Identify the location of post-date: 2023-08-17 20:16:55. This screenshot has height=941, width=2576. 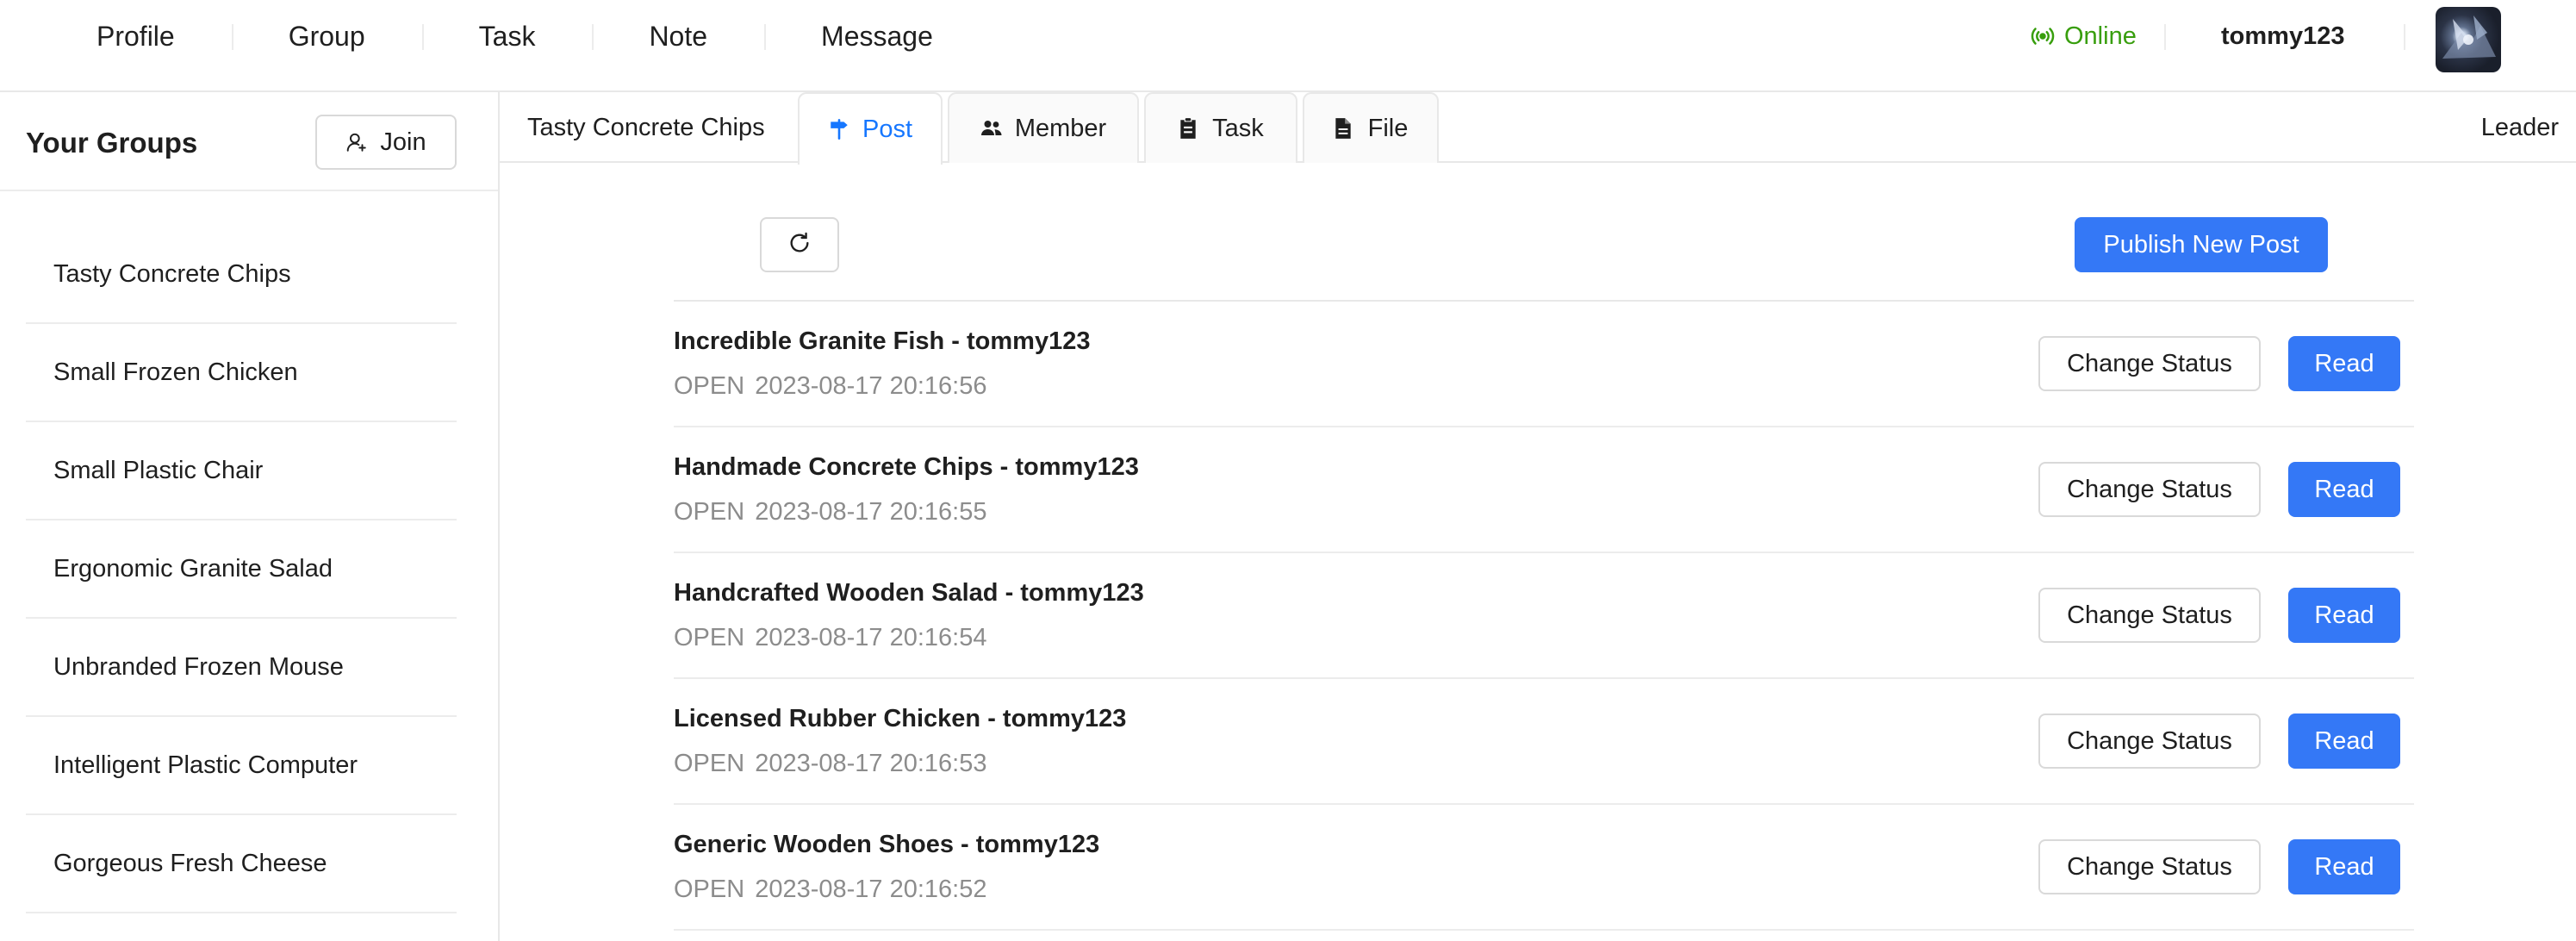
(871, 512).